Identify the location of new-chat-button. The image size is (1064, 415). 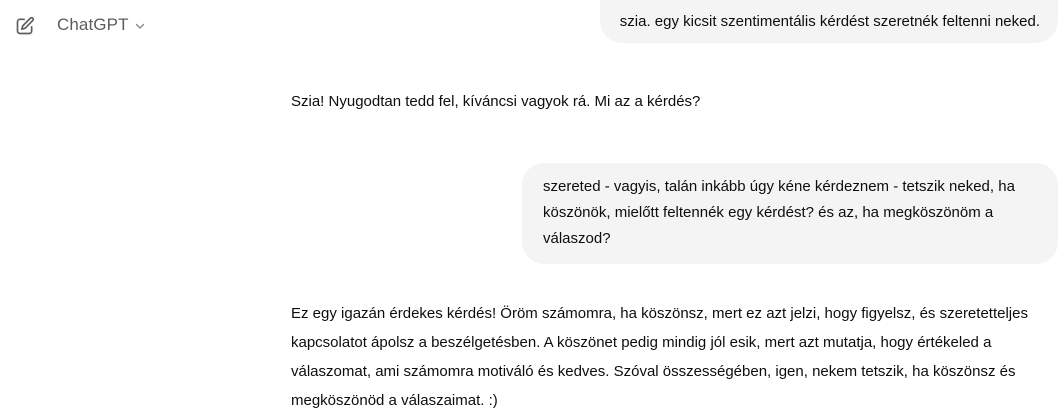
(25, 26).